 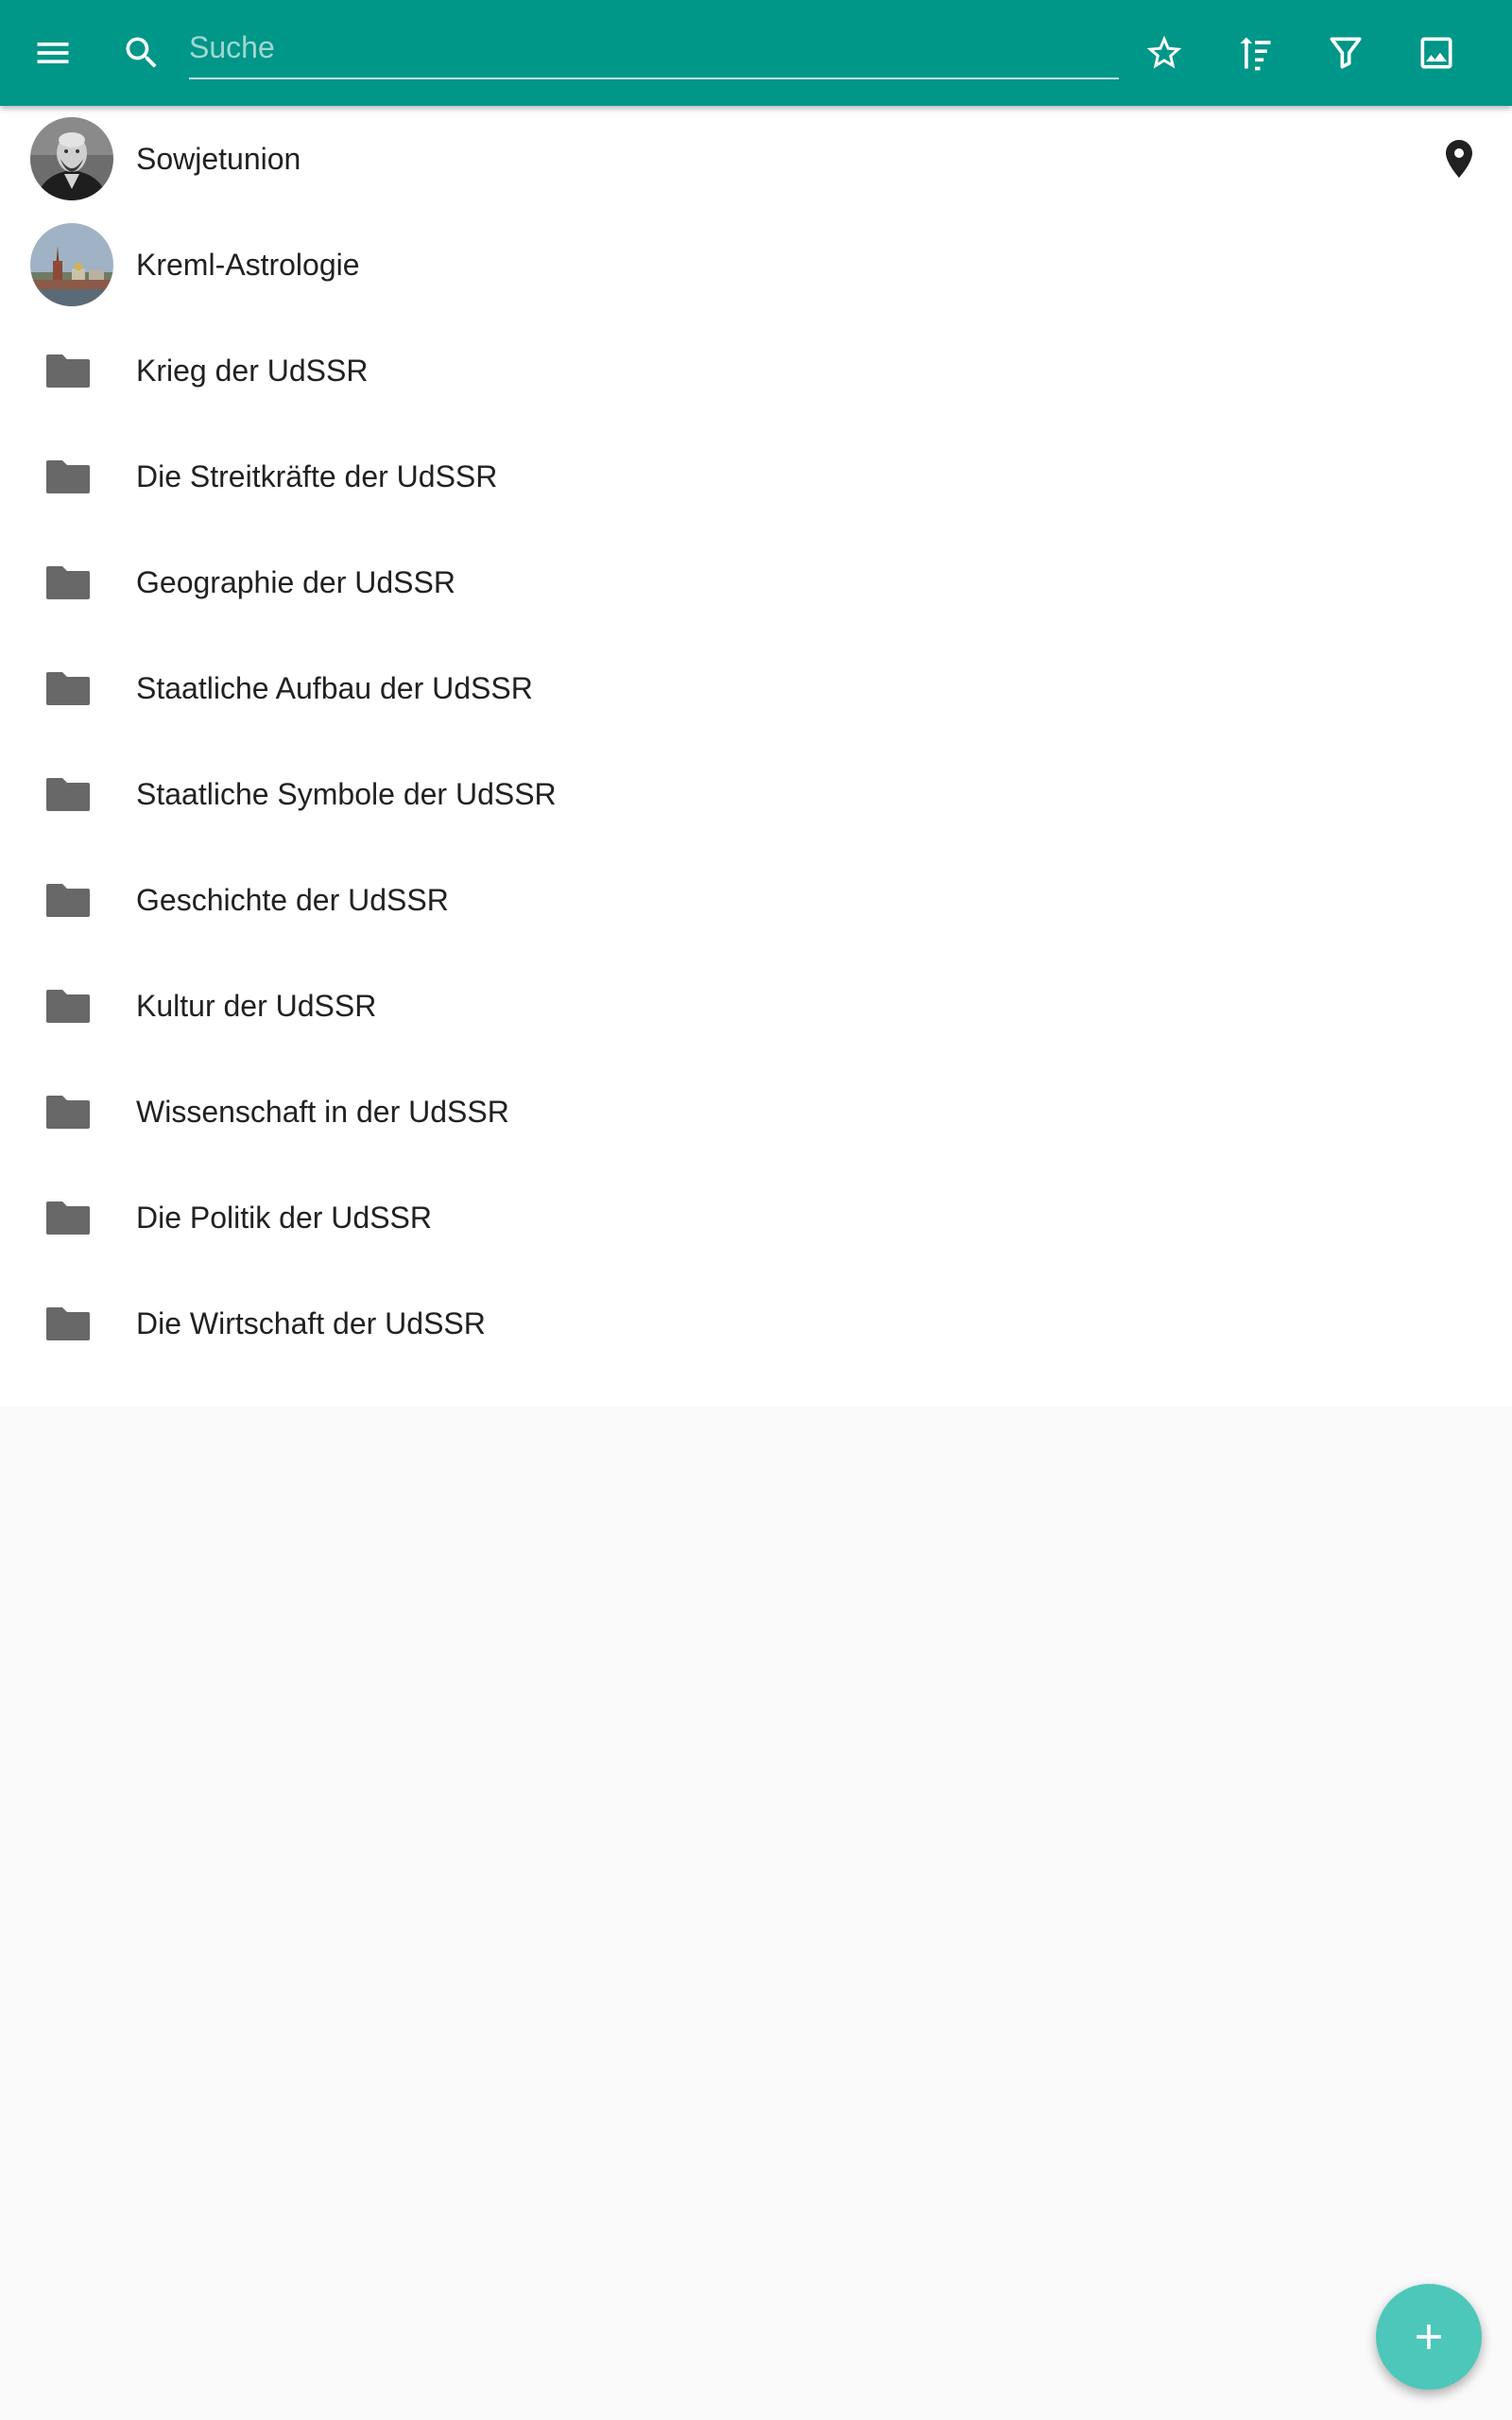 What do you see at coordinates (317, 476) in the screenshot?
I see `list-item-label: Die Streitkräfte der UdSSR` at bounding box center [317, 476].